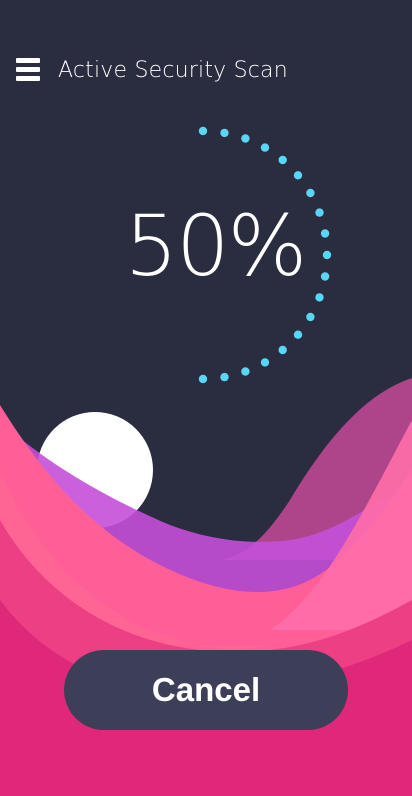  Describe the element at coordinates (28, 70) in the screenshot. I see `hamburger-menu-icon` at that location.